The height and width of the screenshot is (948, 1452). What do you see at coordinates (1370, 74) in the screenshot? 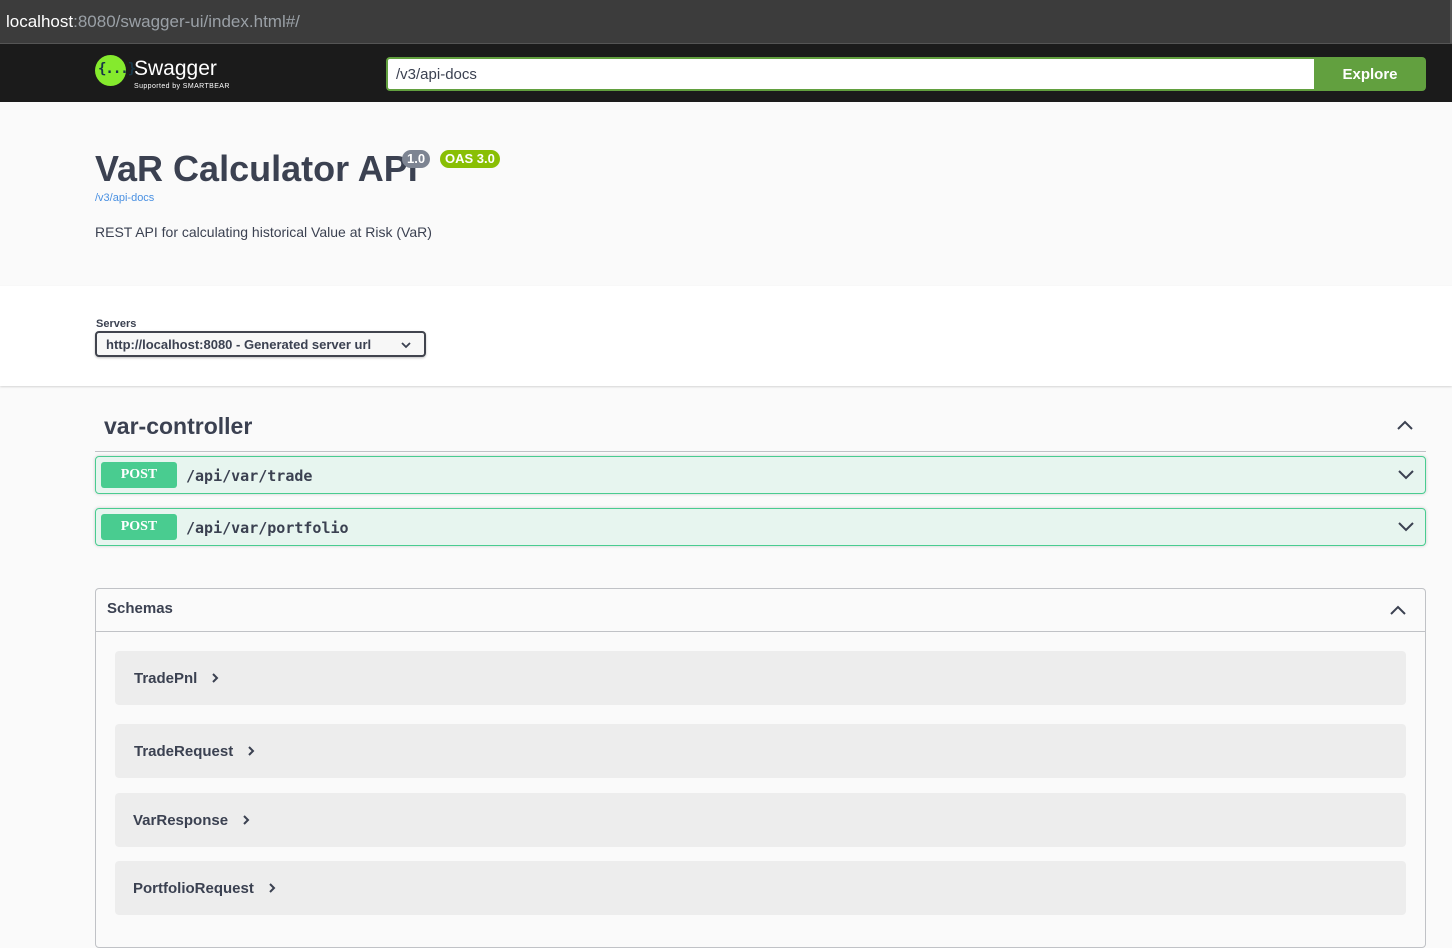
I see `explore-button: Explore` at bounding box center [1370, 74].